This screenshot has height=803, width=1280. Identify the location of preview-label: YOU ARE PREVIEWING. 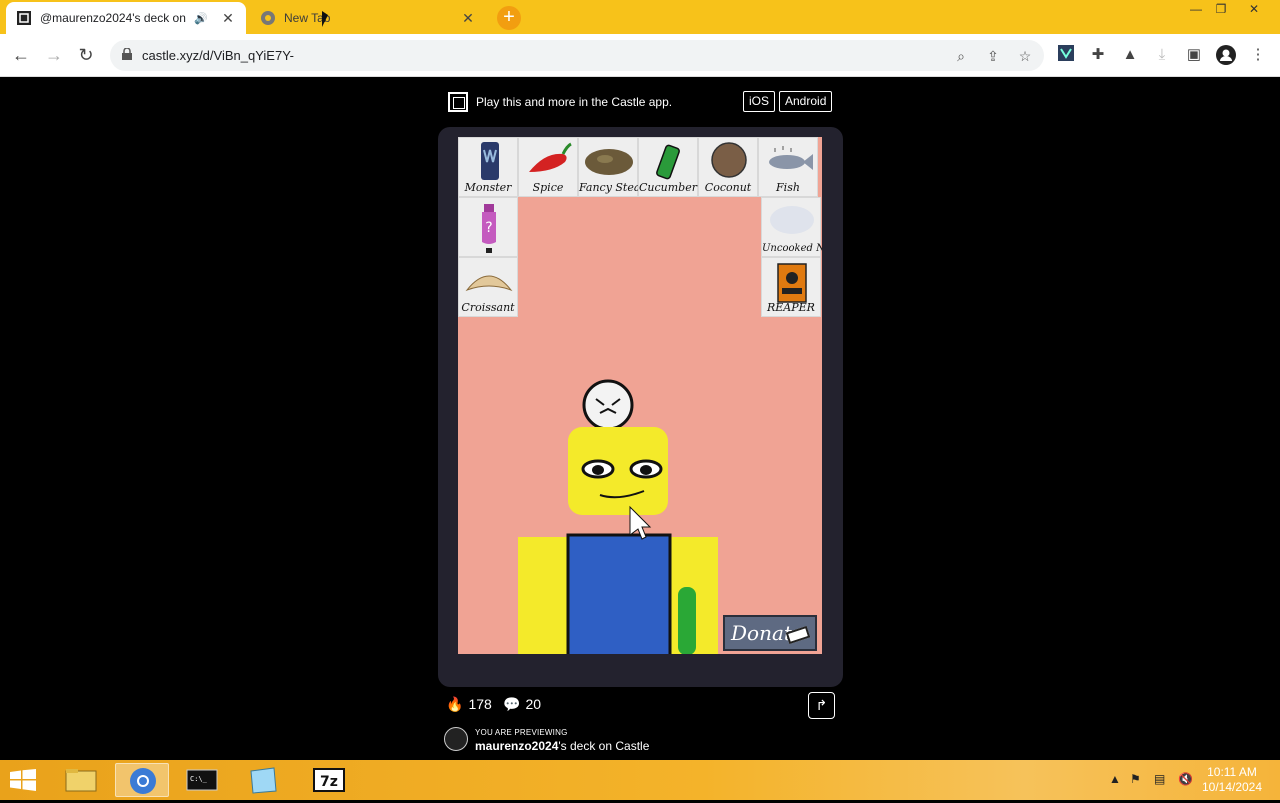
(521, 732).